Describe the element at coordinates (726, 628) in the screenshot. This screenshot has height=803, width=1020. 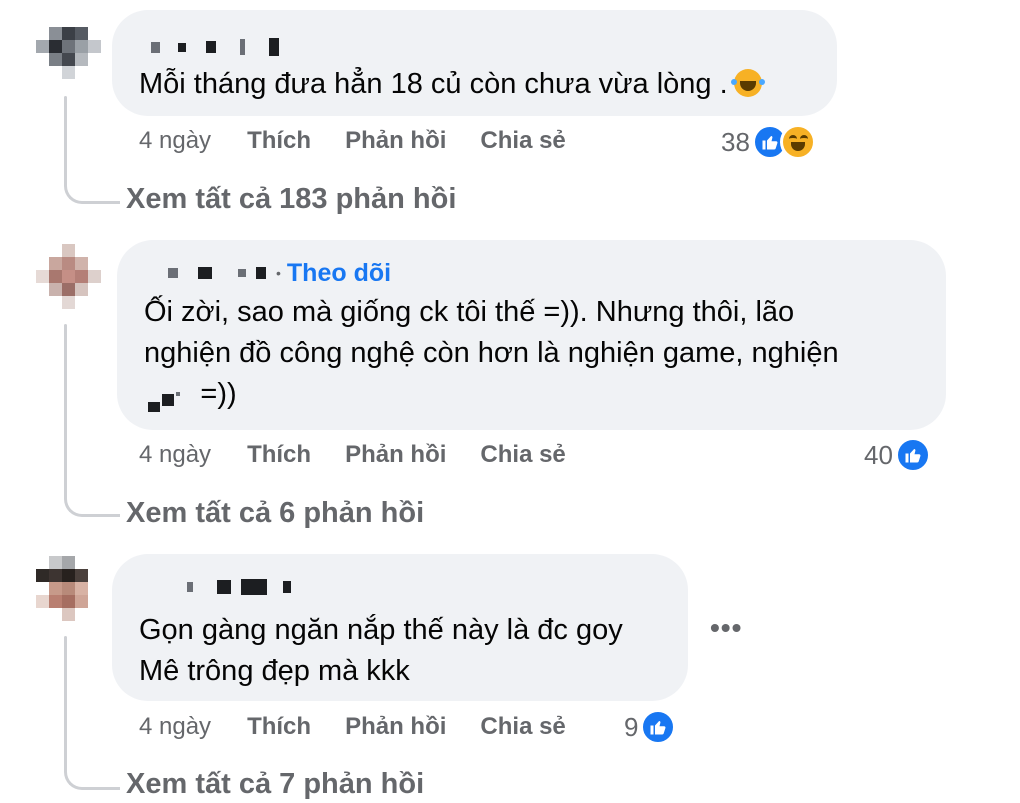
I see `more-options-button: •••` at that location.